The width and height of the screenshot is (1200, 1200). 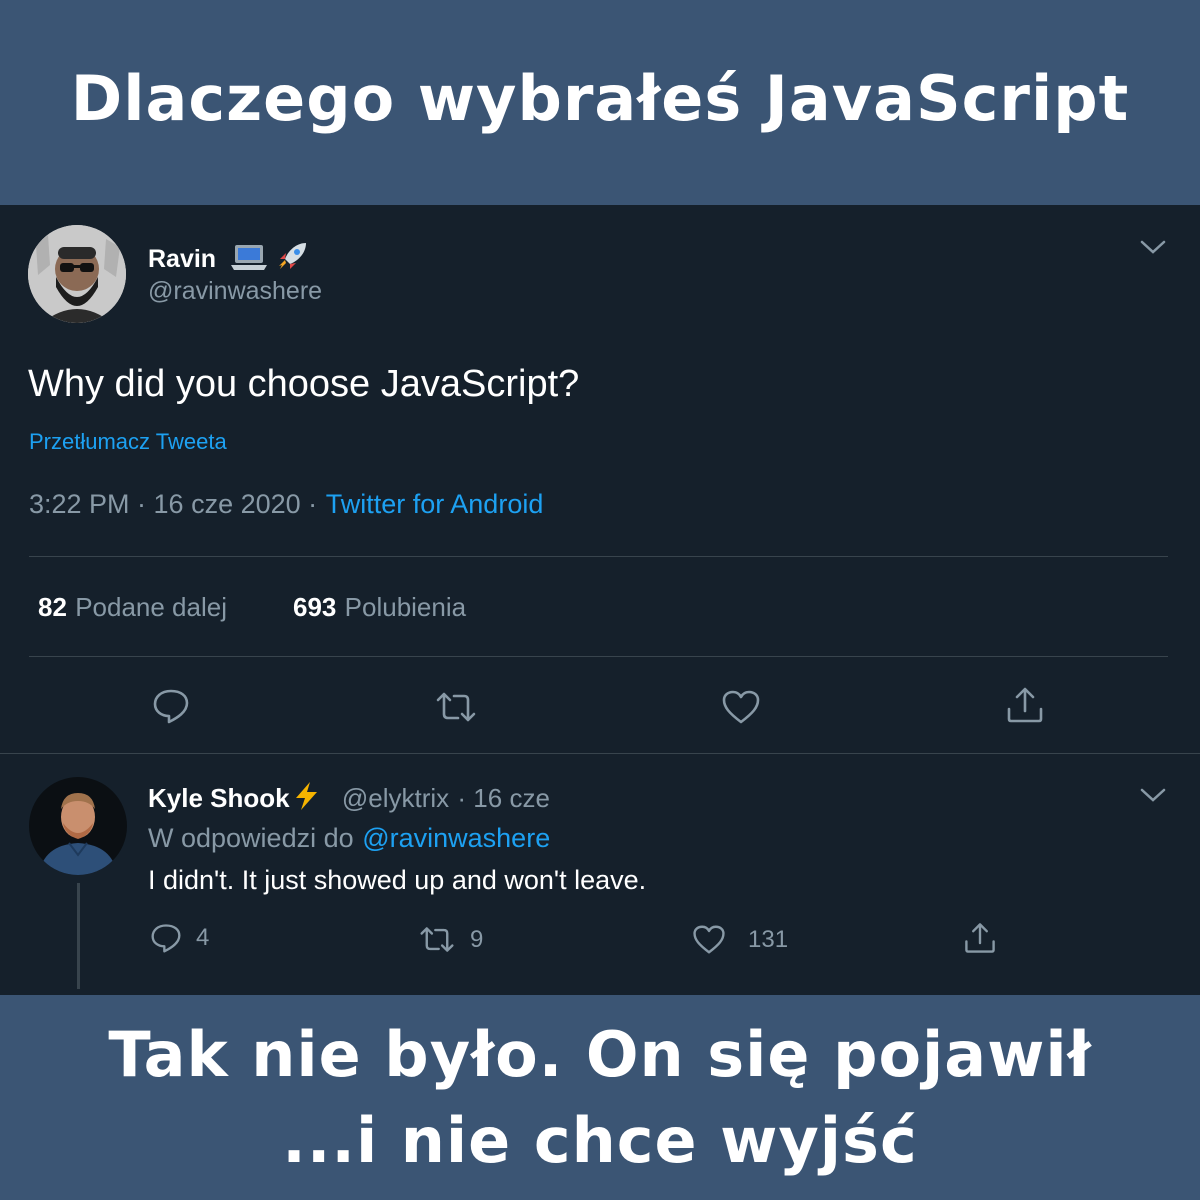 I want to click on kyle-avatar, so click(x=78, y=826).